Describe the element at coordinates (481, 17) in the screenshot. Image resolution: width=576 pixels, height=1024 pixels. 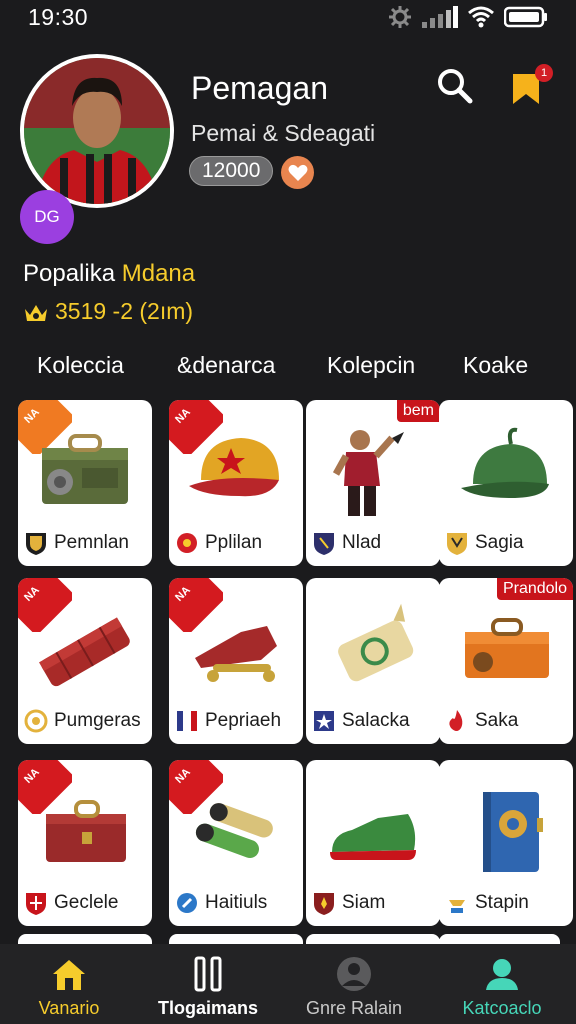
I see `wifi-icon` at that location.